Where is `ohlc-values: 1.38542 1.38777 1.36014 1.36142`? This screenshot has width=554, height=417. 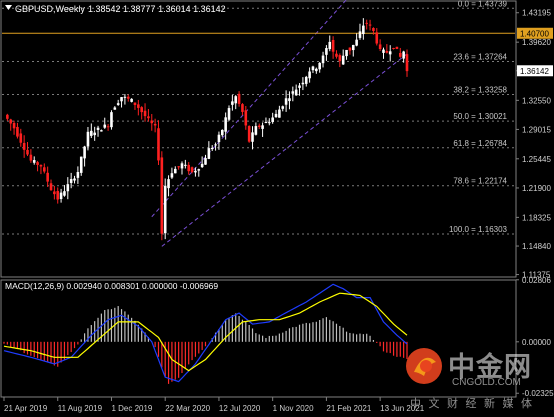
ohlc-values: 1.38542 1.38777 1.36014 1.36142 is located at coordinates (157, 9).